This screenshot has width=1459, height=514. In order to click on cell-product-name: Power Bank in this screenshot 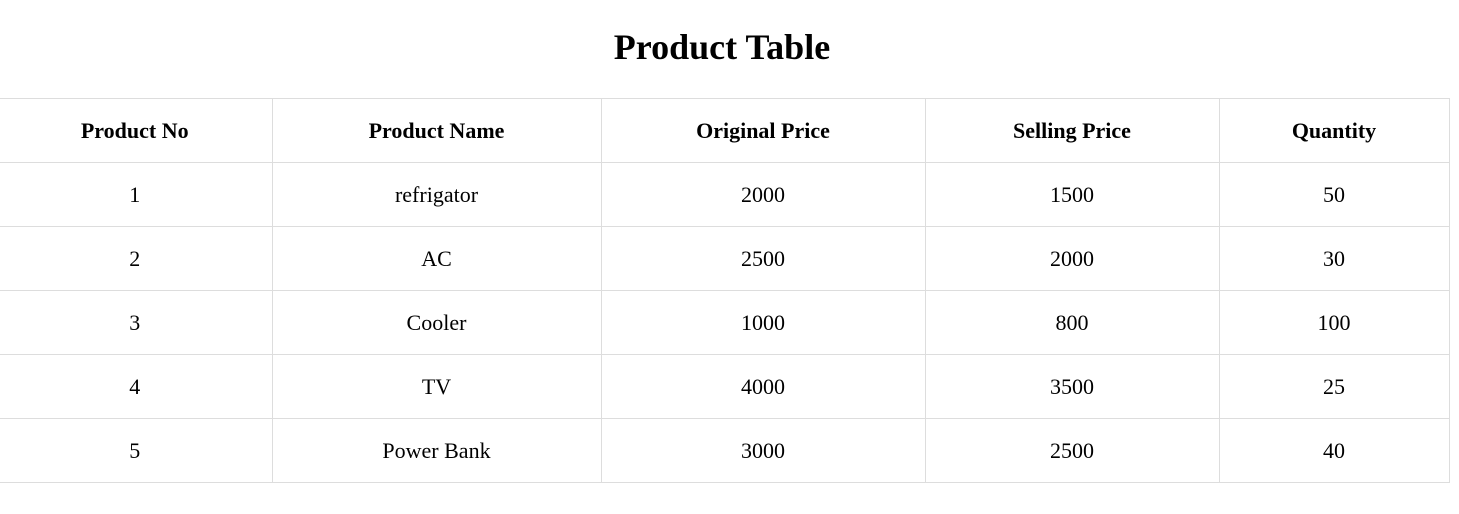, I will do `click(436, 450)`.